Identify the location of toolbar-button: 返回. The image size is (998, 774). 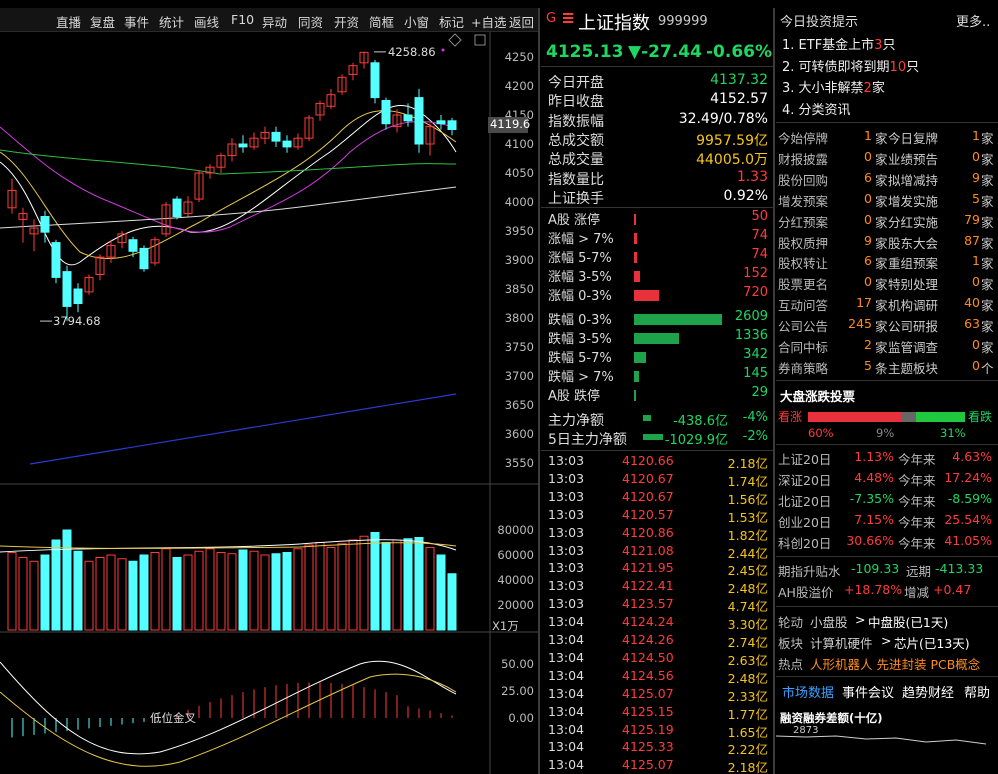
(521, 21).